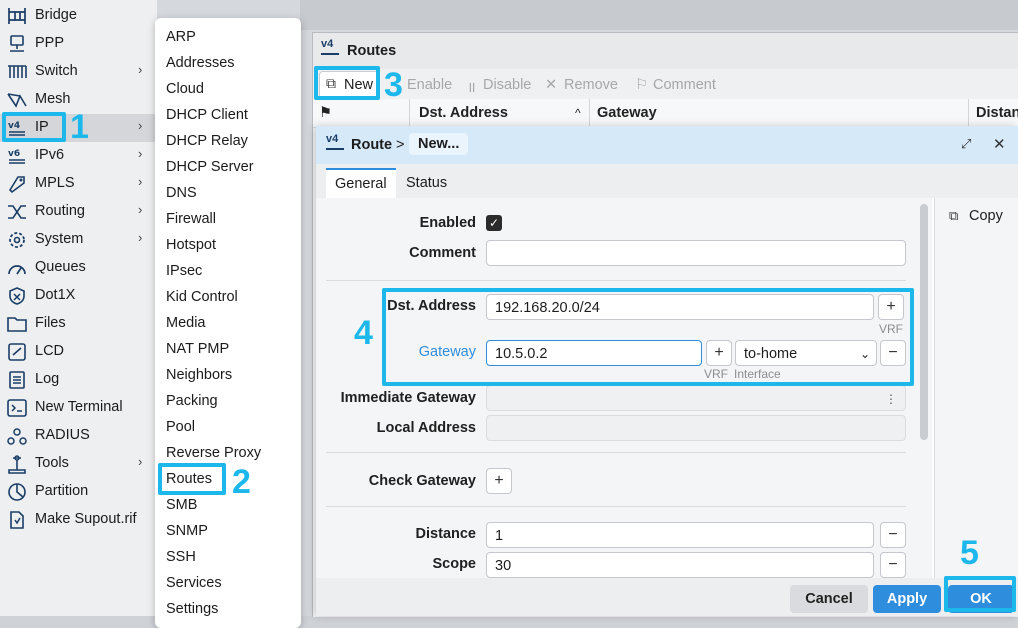  What do you see at coordinates (578, 113) in the screenshot?
I see `sort-asc-icon: ^` at bounding box center [578, 113].